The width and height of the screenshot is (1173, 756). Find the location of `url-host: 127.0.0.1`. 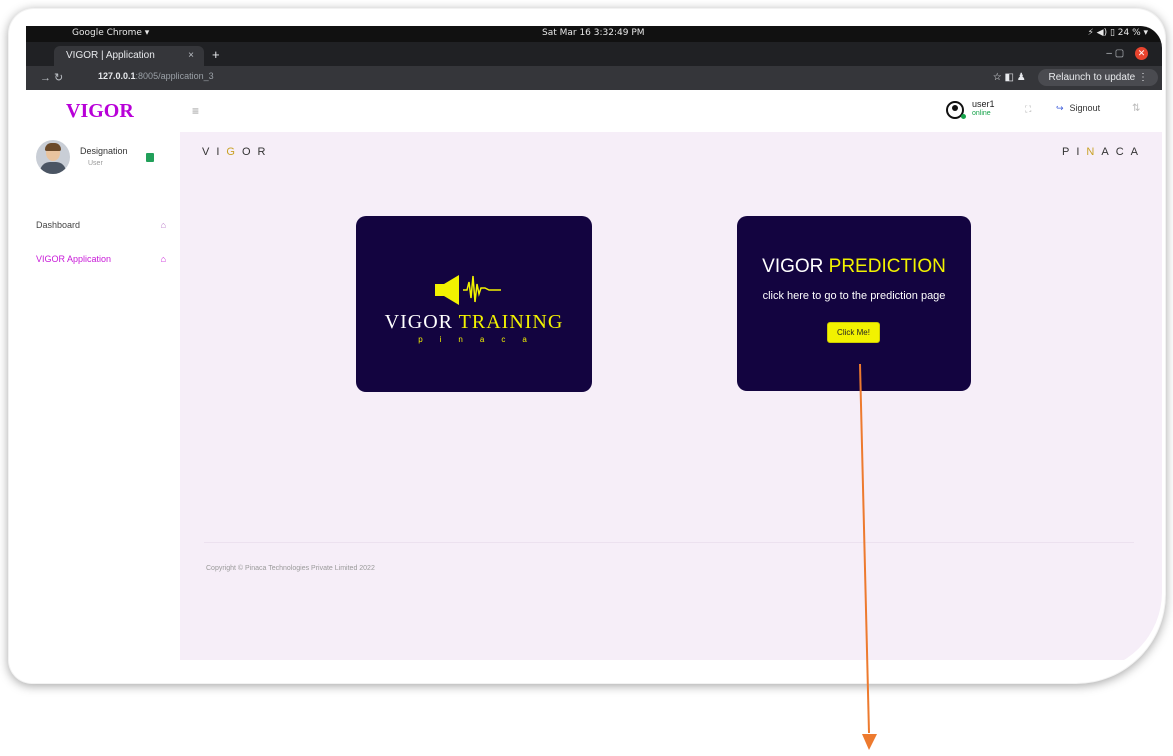

url-host: 127.0.0.1 is located at coordinates (117, 76).